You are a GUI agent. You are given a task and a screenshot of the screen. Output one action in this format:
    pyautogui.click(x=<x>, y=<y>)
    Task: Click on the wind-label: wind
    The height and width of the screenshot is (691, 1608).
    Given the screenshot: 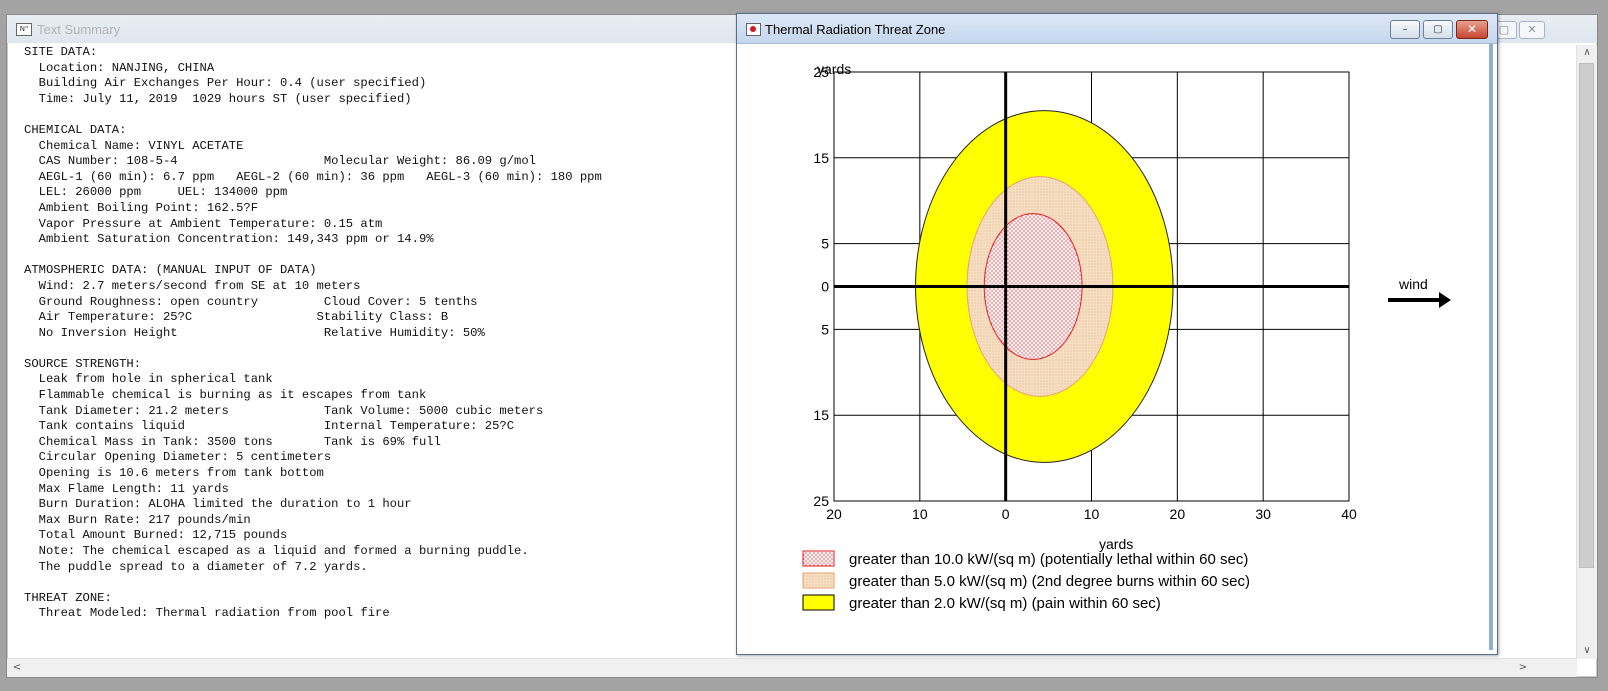 What is the action you would take?
    pyautogui.click(x=1413, y=284)
    